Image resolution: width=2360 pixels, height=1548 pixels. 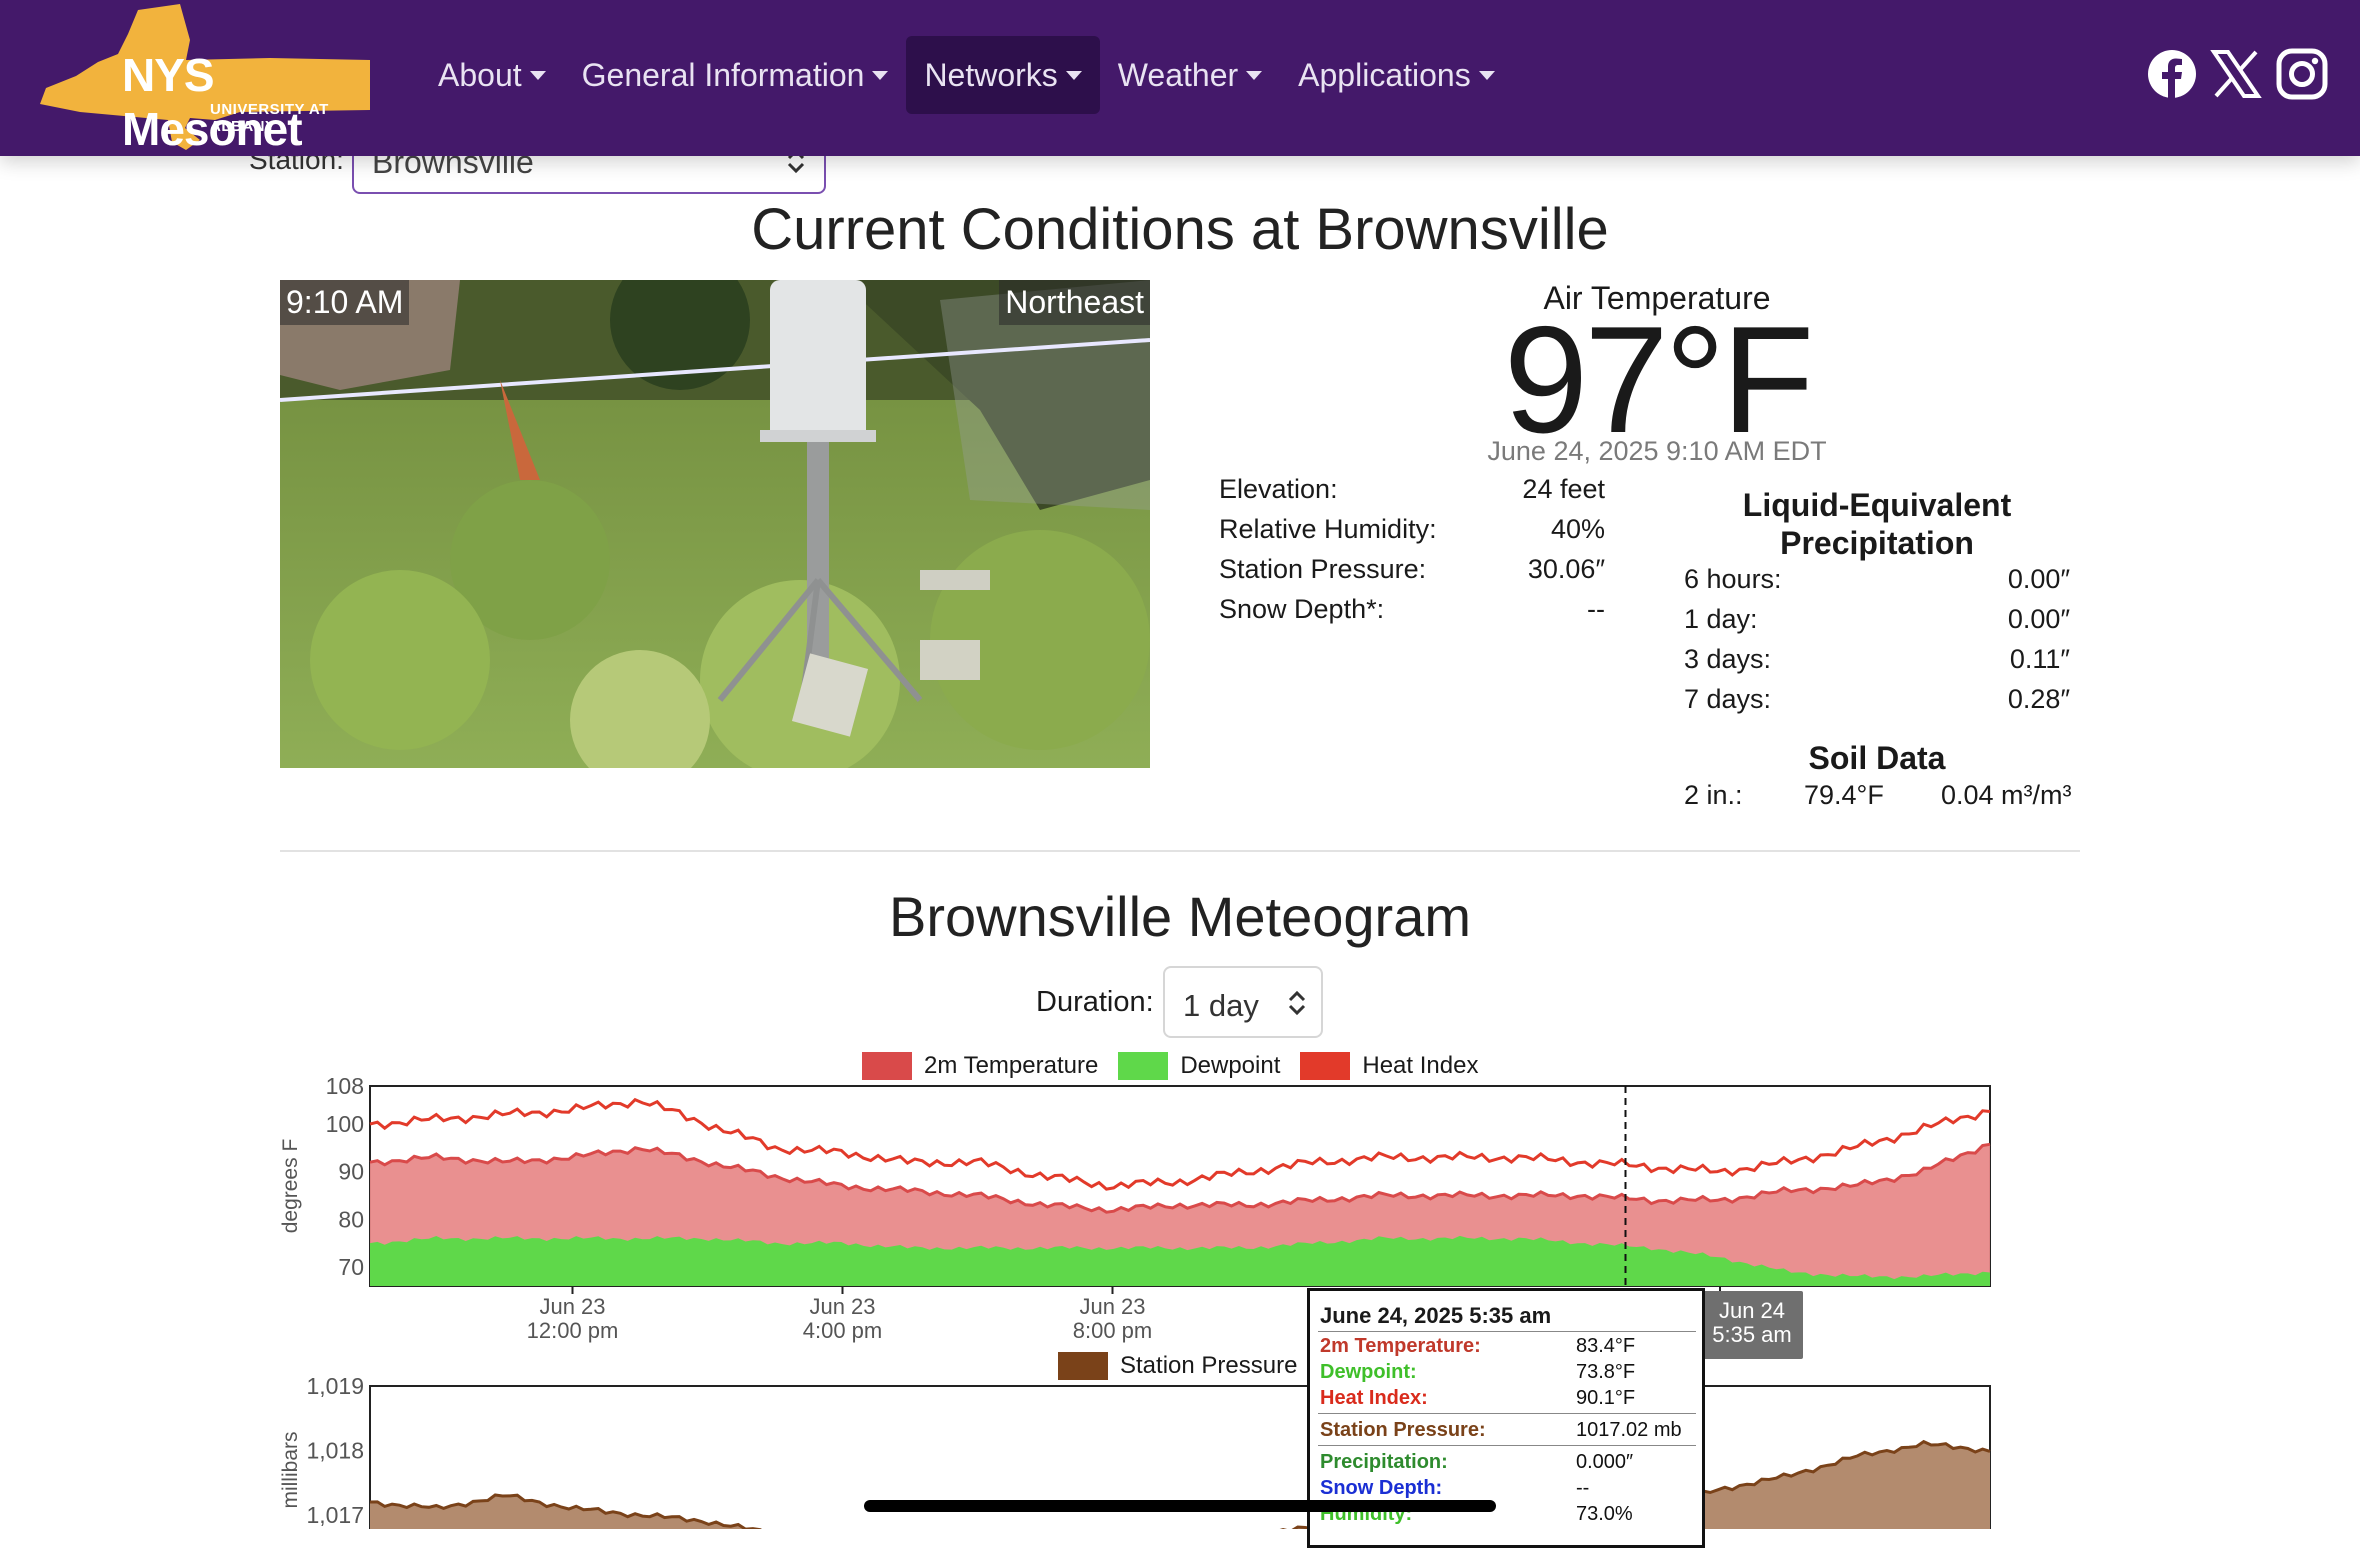 I want to click on tooltip-value: 83.4°F, so click(x=1606, y=1346).